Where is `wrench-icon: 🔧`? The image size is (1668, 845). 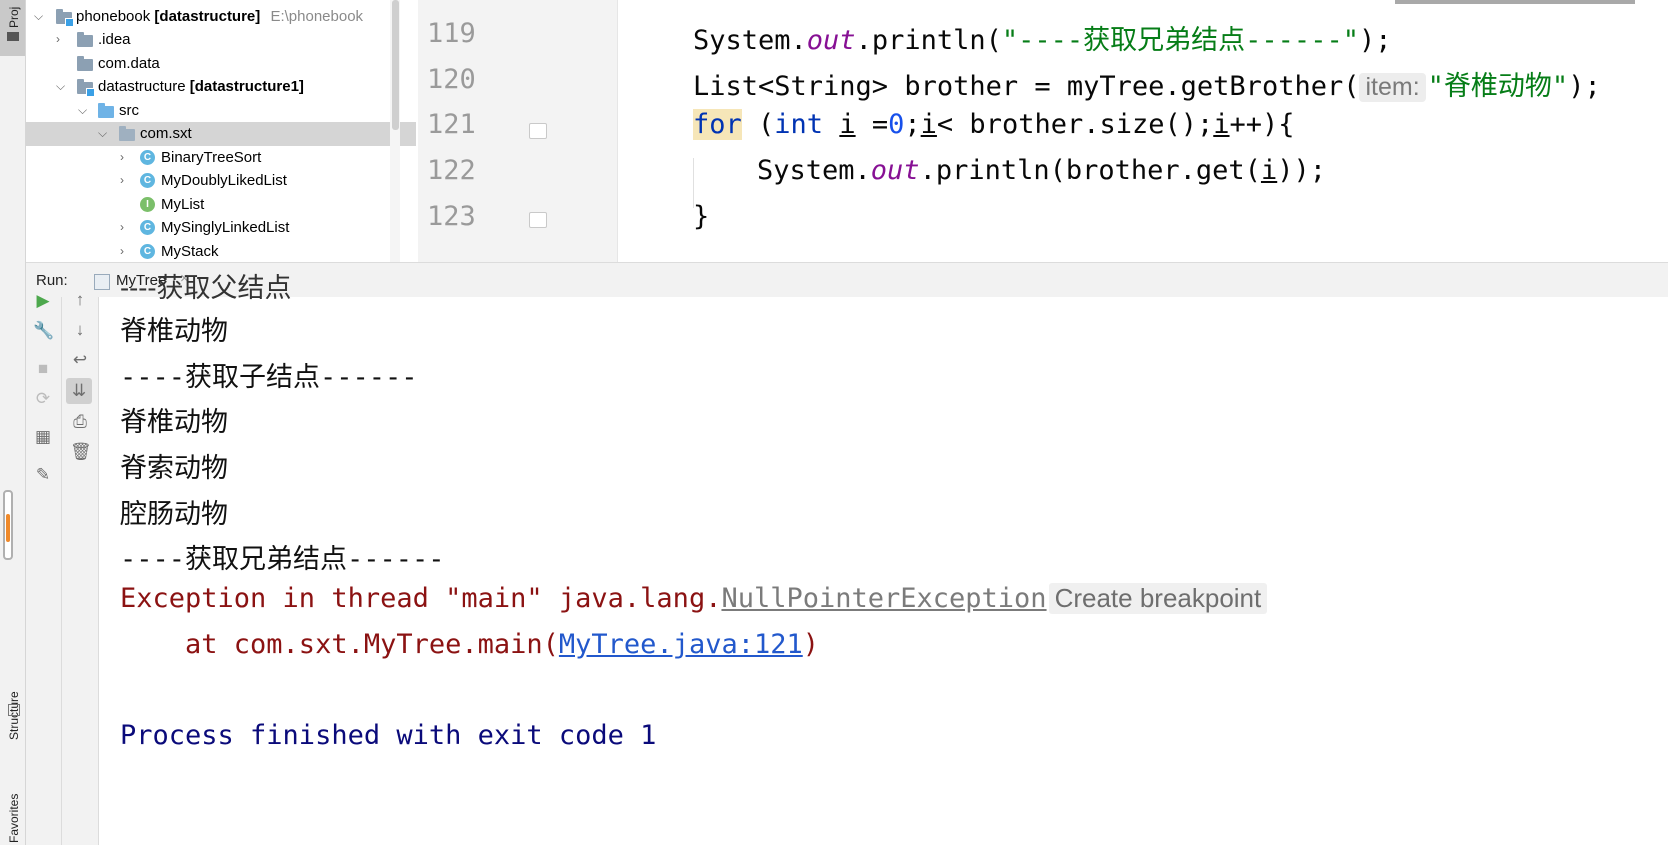 wrench-icon: 🔧 is located at coordinates (43, 331).